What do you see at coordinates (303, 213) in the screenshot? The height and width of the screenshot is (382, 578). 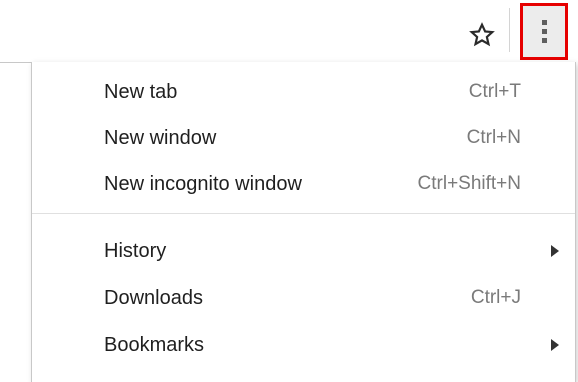 I see `menu-separator` at bounding box center [303, 213].